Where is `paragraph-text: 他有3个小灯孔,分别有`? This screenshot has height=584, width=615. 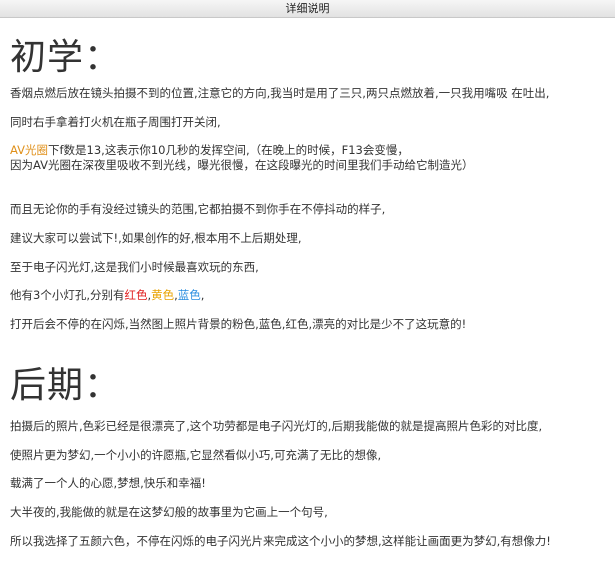
paragraph-text: 他有3个小灯孔,分别有 is located at coordinates (67, 295).